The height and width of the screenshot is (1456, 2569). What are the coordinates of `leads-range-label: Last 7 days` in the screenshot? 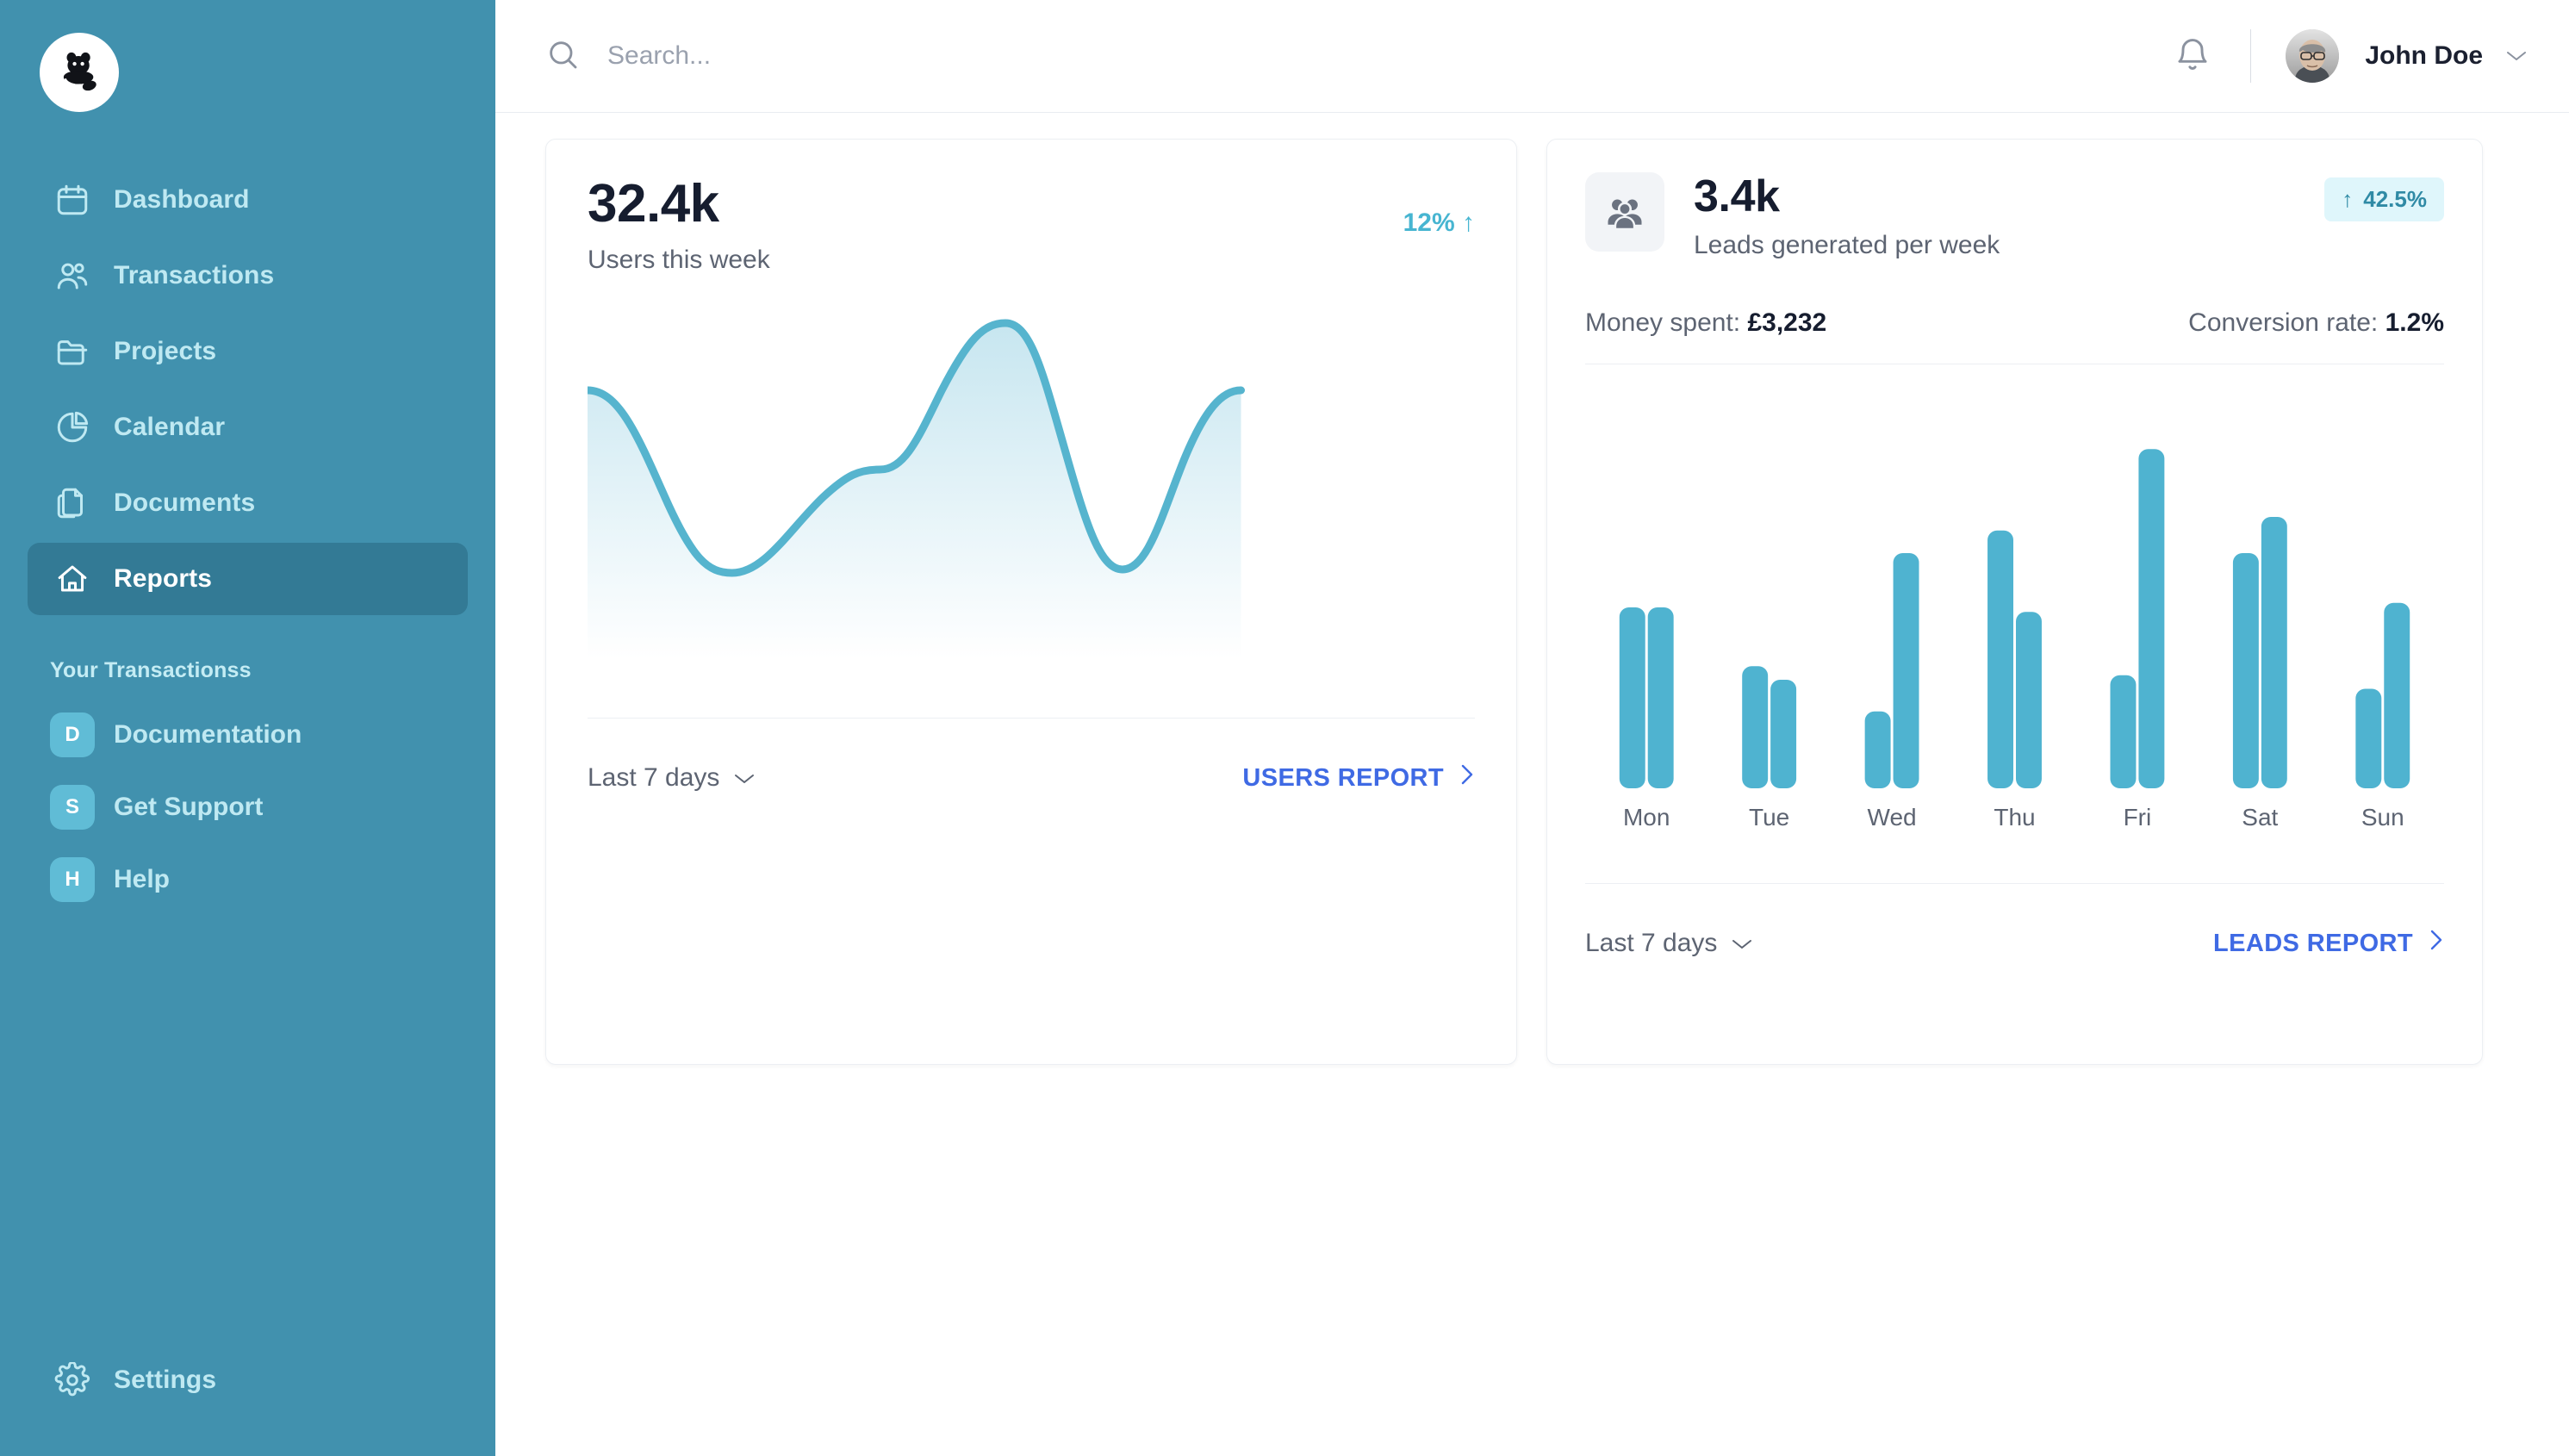 It's located at (1651, 944).